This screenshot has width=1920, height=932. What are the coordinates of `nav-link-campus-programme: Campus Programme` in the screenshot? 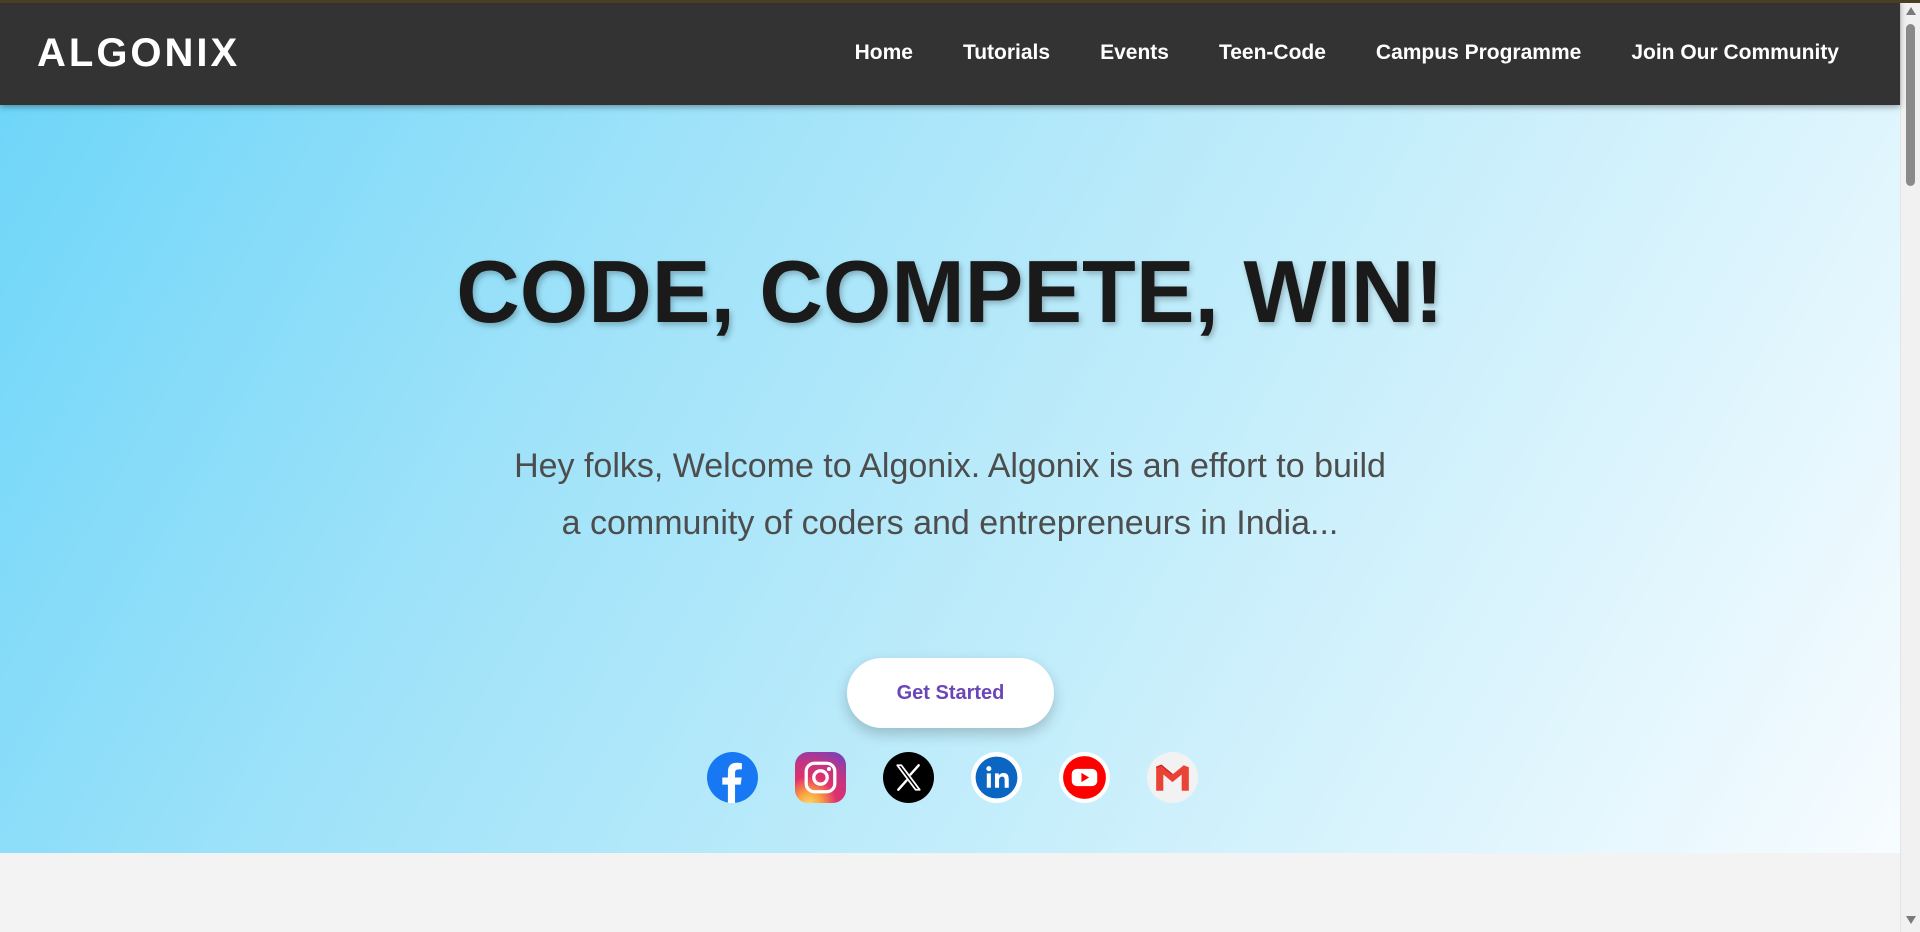 It's located at (1478, 53).